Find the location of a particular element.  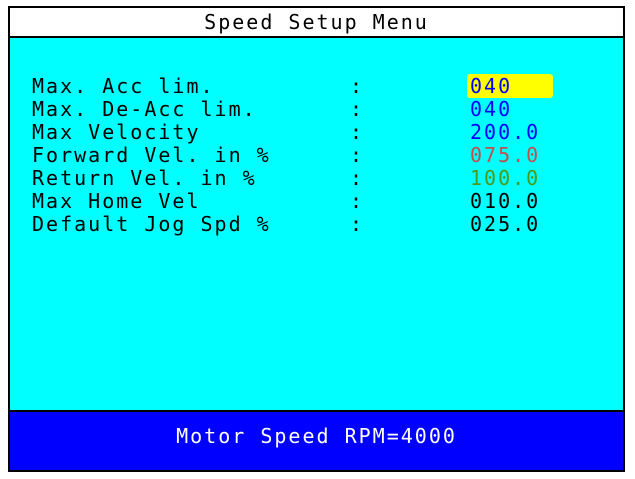

param-value: 010.0 is located at coordinates (510, 201).